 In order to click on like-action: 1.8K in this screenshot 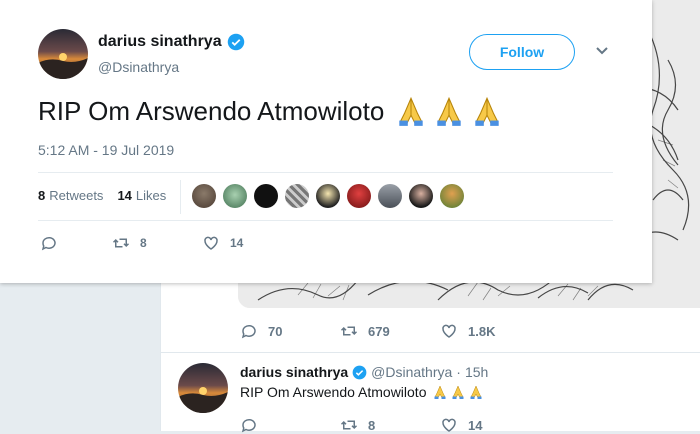, I will do `click(490, 331)`.